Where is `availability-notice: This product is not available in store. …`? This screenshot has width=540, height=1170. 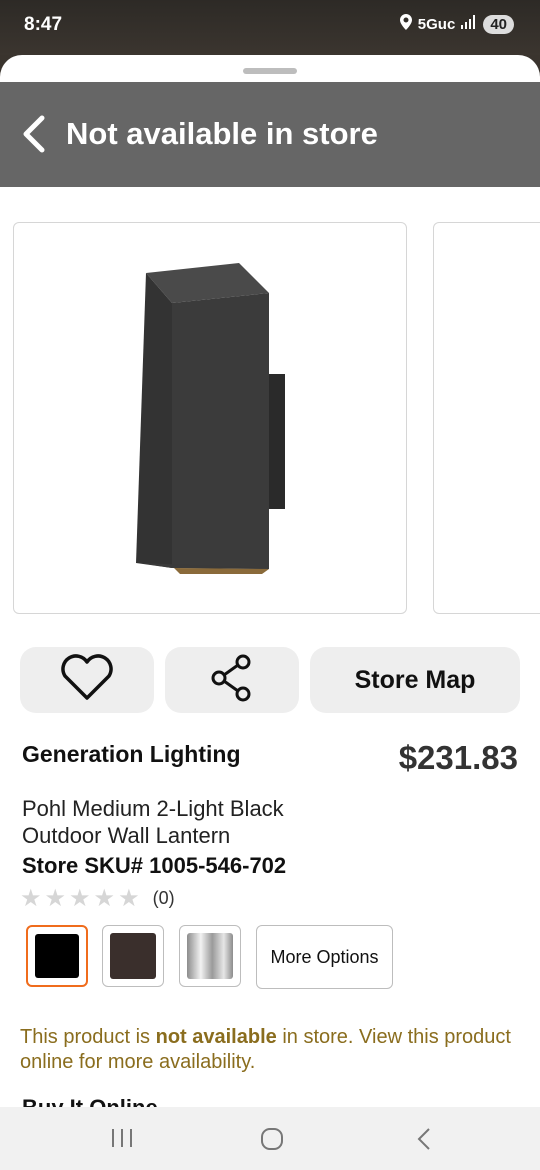
availability-notice: This product is not available in store. … is located at coordinates (270, 1050).